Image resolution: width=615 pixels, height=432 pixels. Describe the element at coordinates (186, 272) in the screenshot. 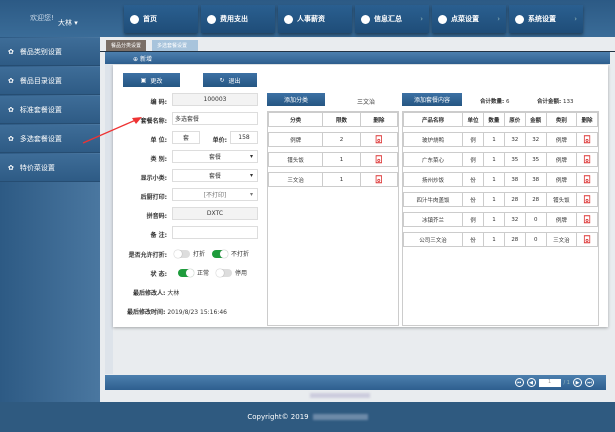

I see `status-normal-toggle` at that location.